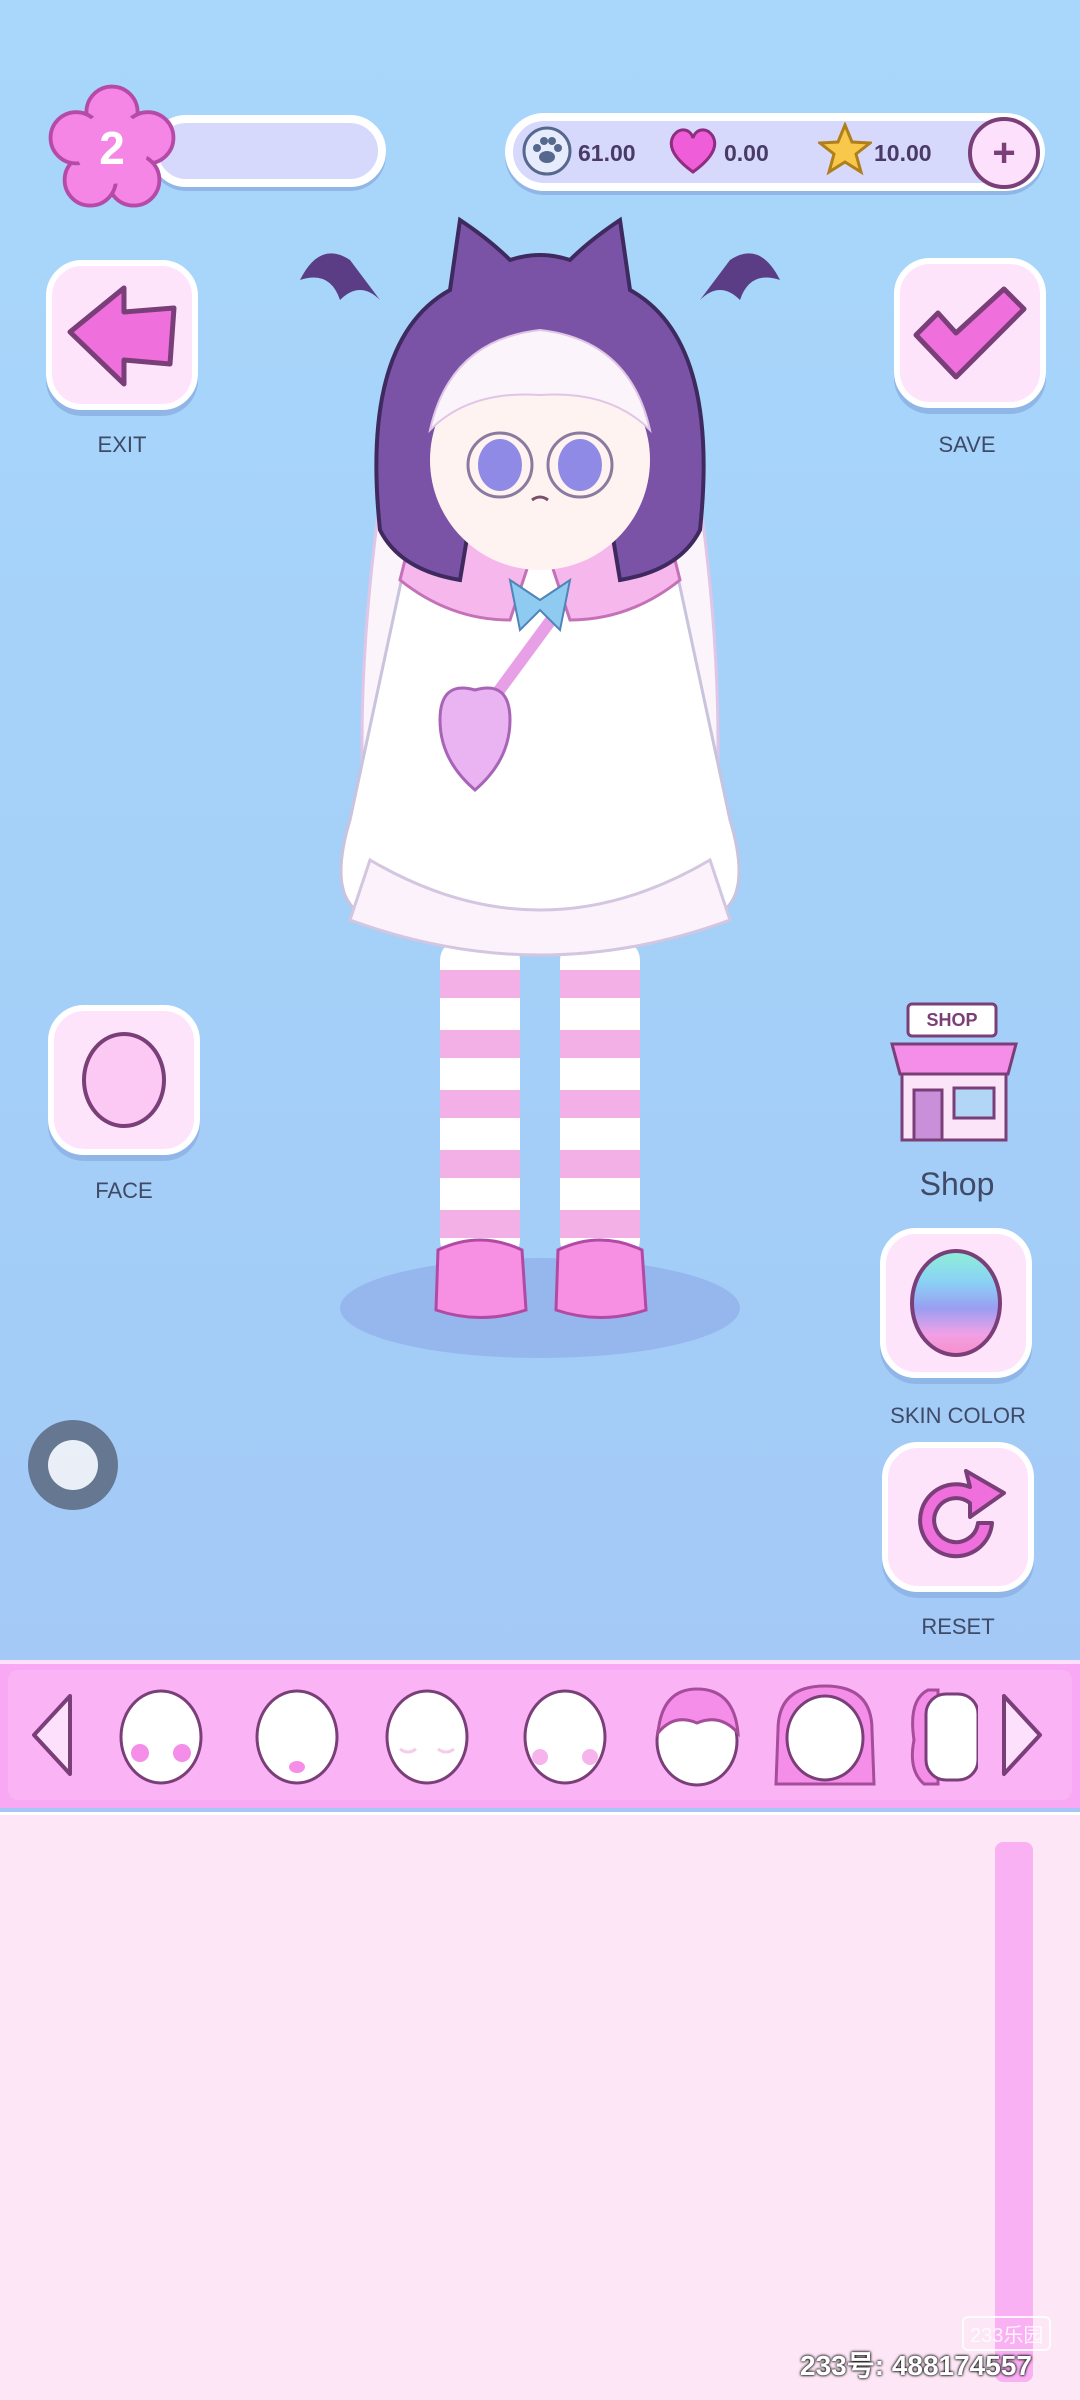 Image resolution: width=1080 pixels, height=2400 pixels. I want to click on head-outline-icon, so click(124, 1080).